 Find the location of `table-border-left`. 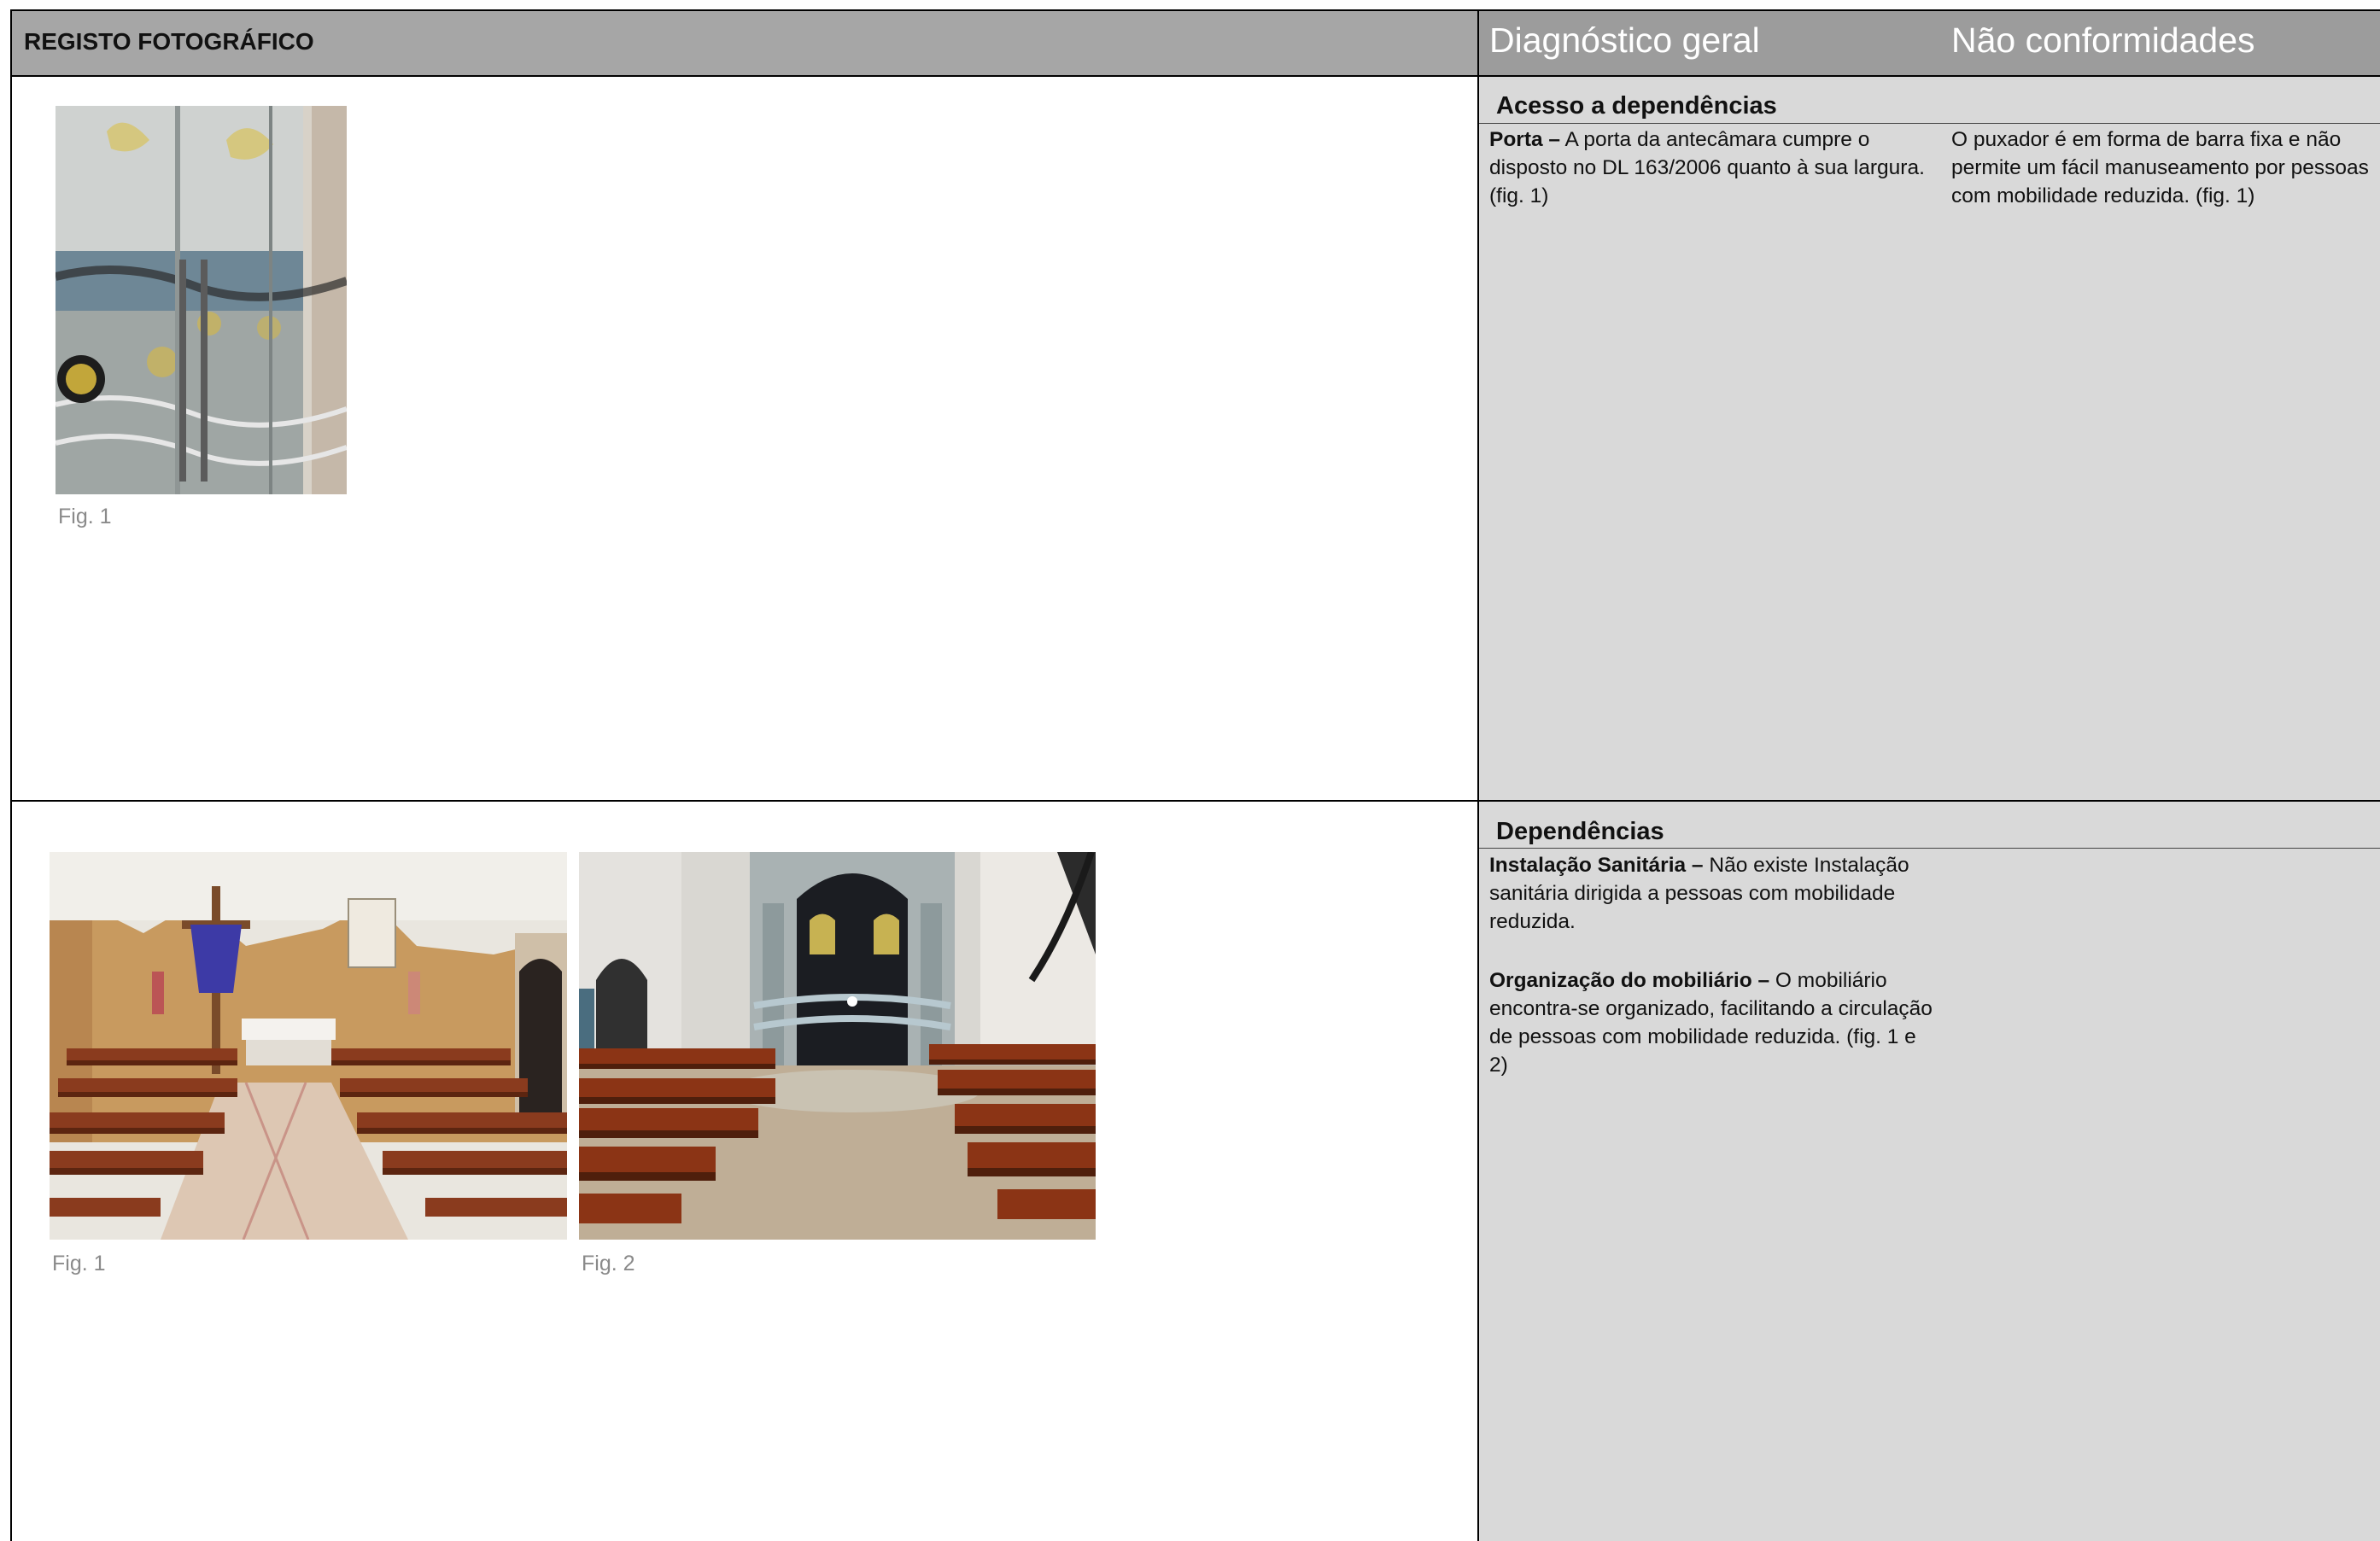

table-border-left is located at coordinates (11, 775).